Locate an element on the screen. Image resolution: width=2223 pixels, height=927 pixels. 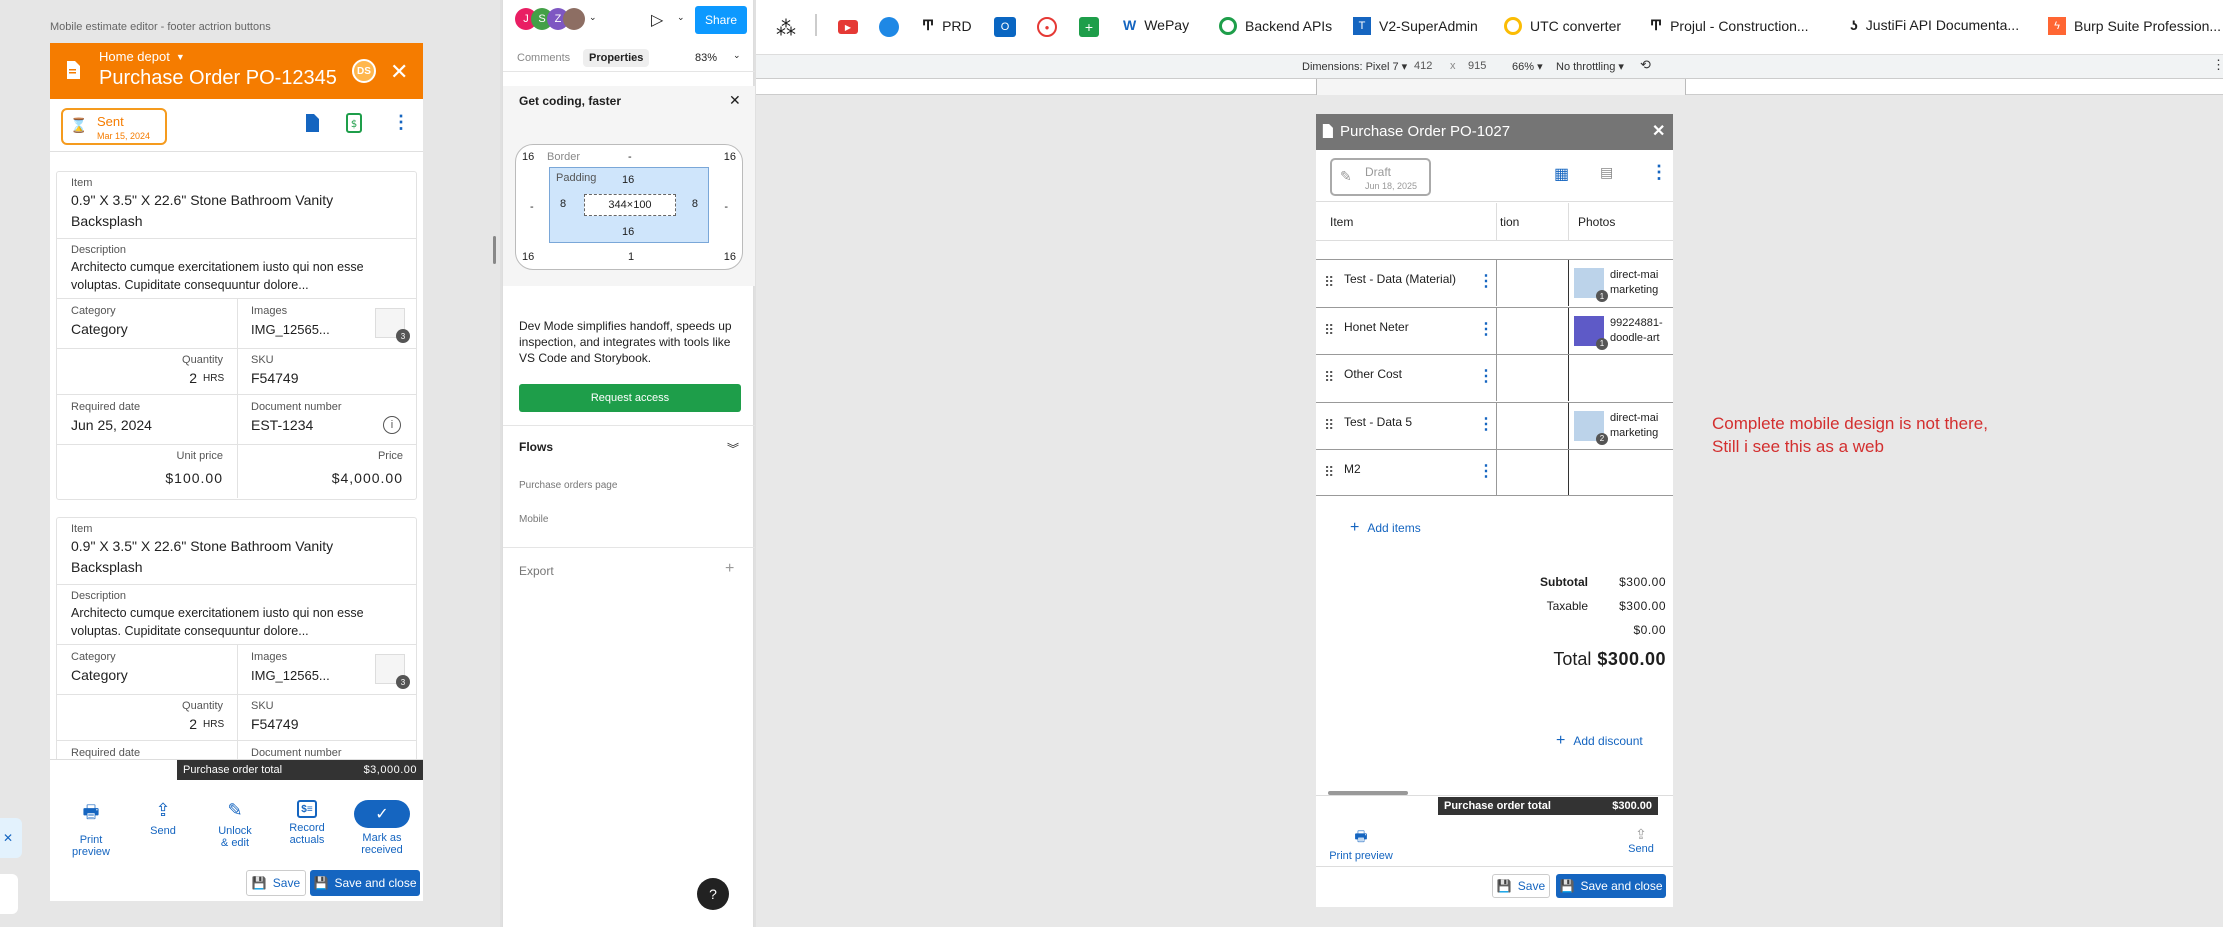
receipt-icon: $ is located at coordinates (354, 124).